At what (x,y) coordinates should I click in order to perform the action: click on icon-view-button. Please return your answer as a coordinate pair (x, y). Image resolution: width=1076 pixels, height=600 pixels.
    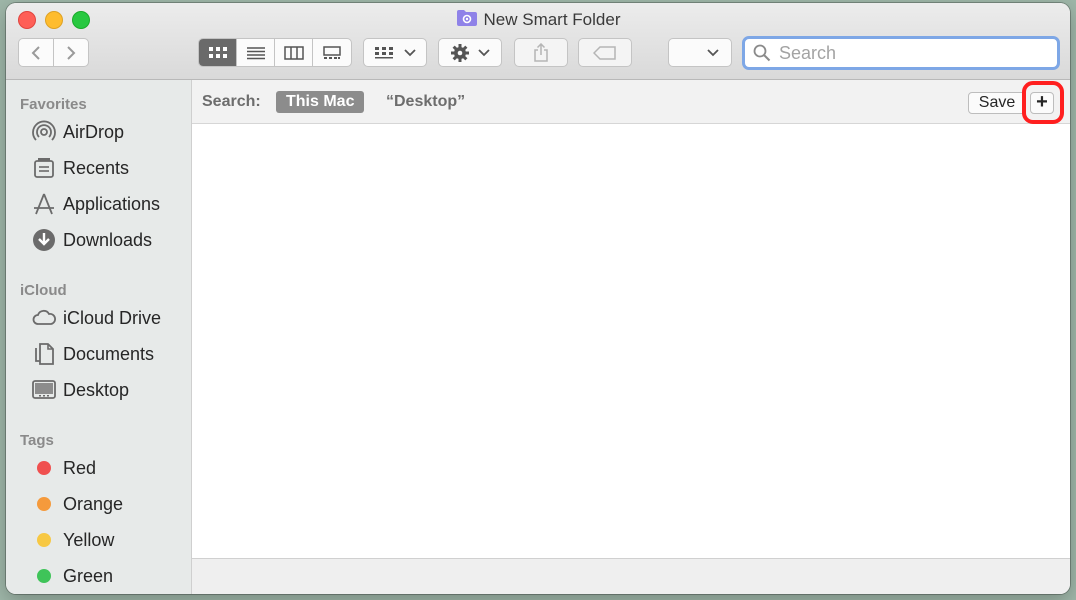
    Looking at the image, I should click on (218, 52).